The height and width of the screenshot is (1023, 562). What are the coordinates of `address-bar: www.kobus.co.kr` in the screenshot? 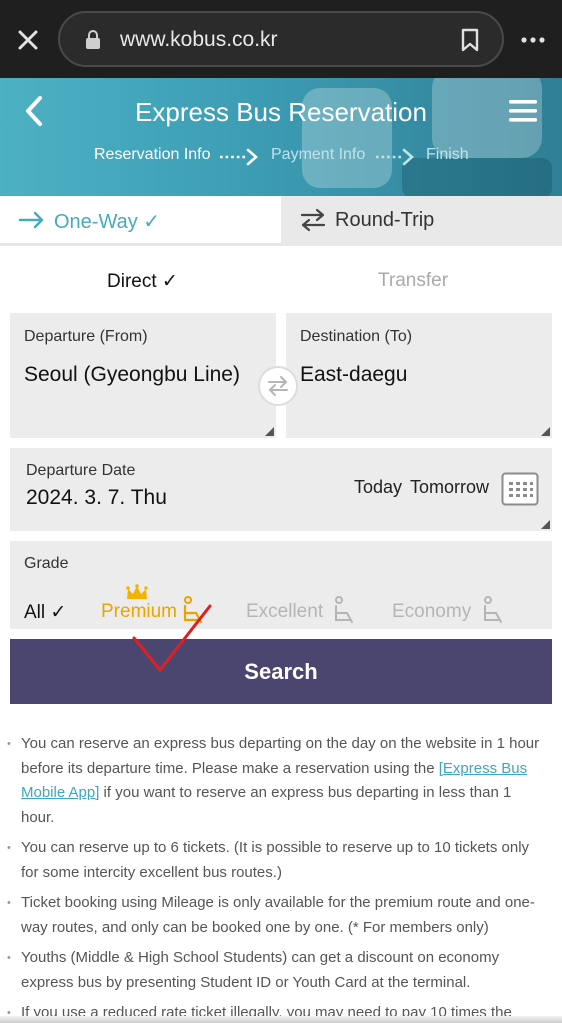 It's located at (281, 39).